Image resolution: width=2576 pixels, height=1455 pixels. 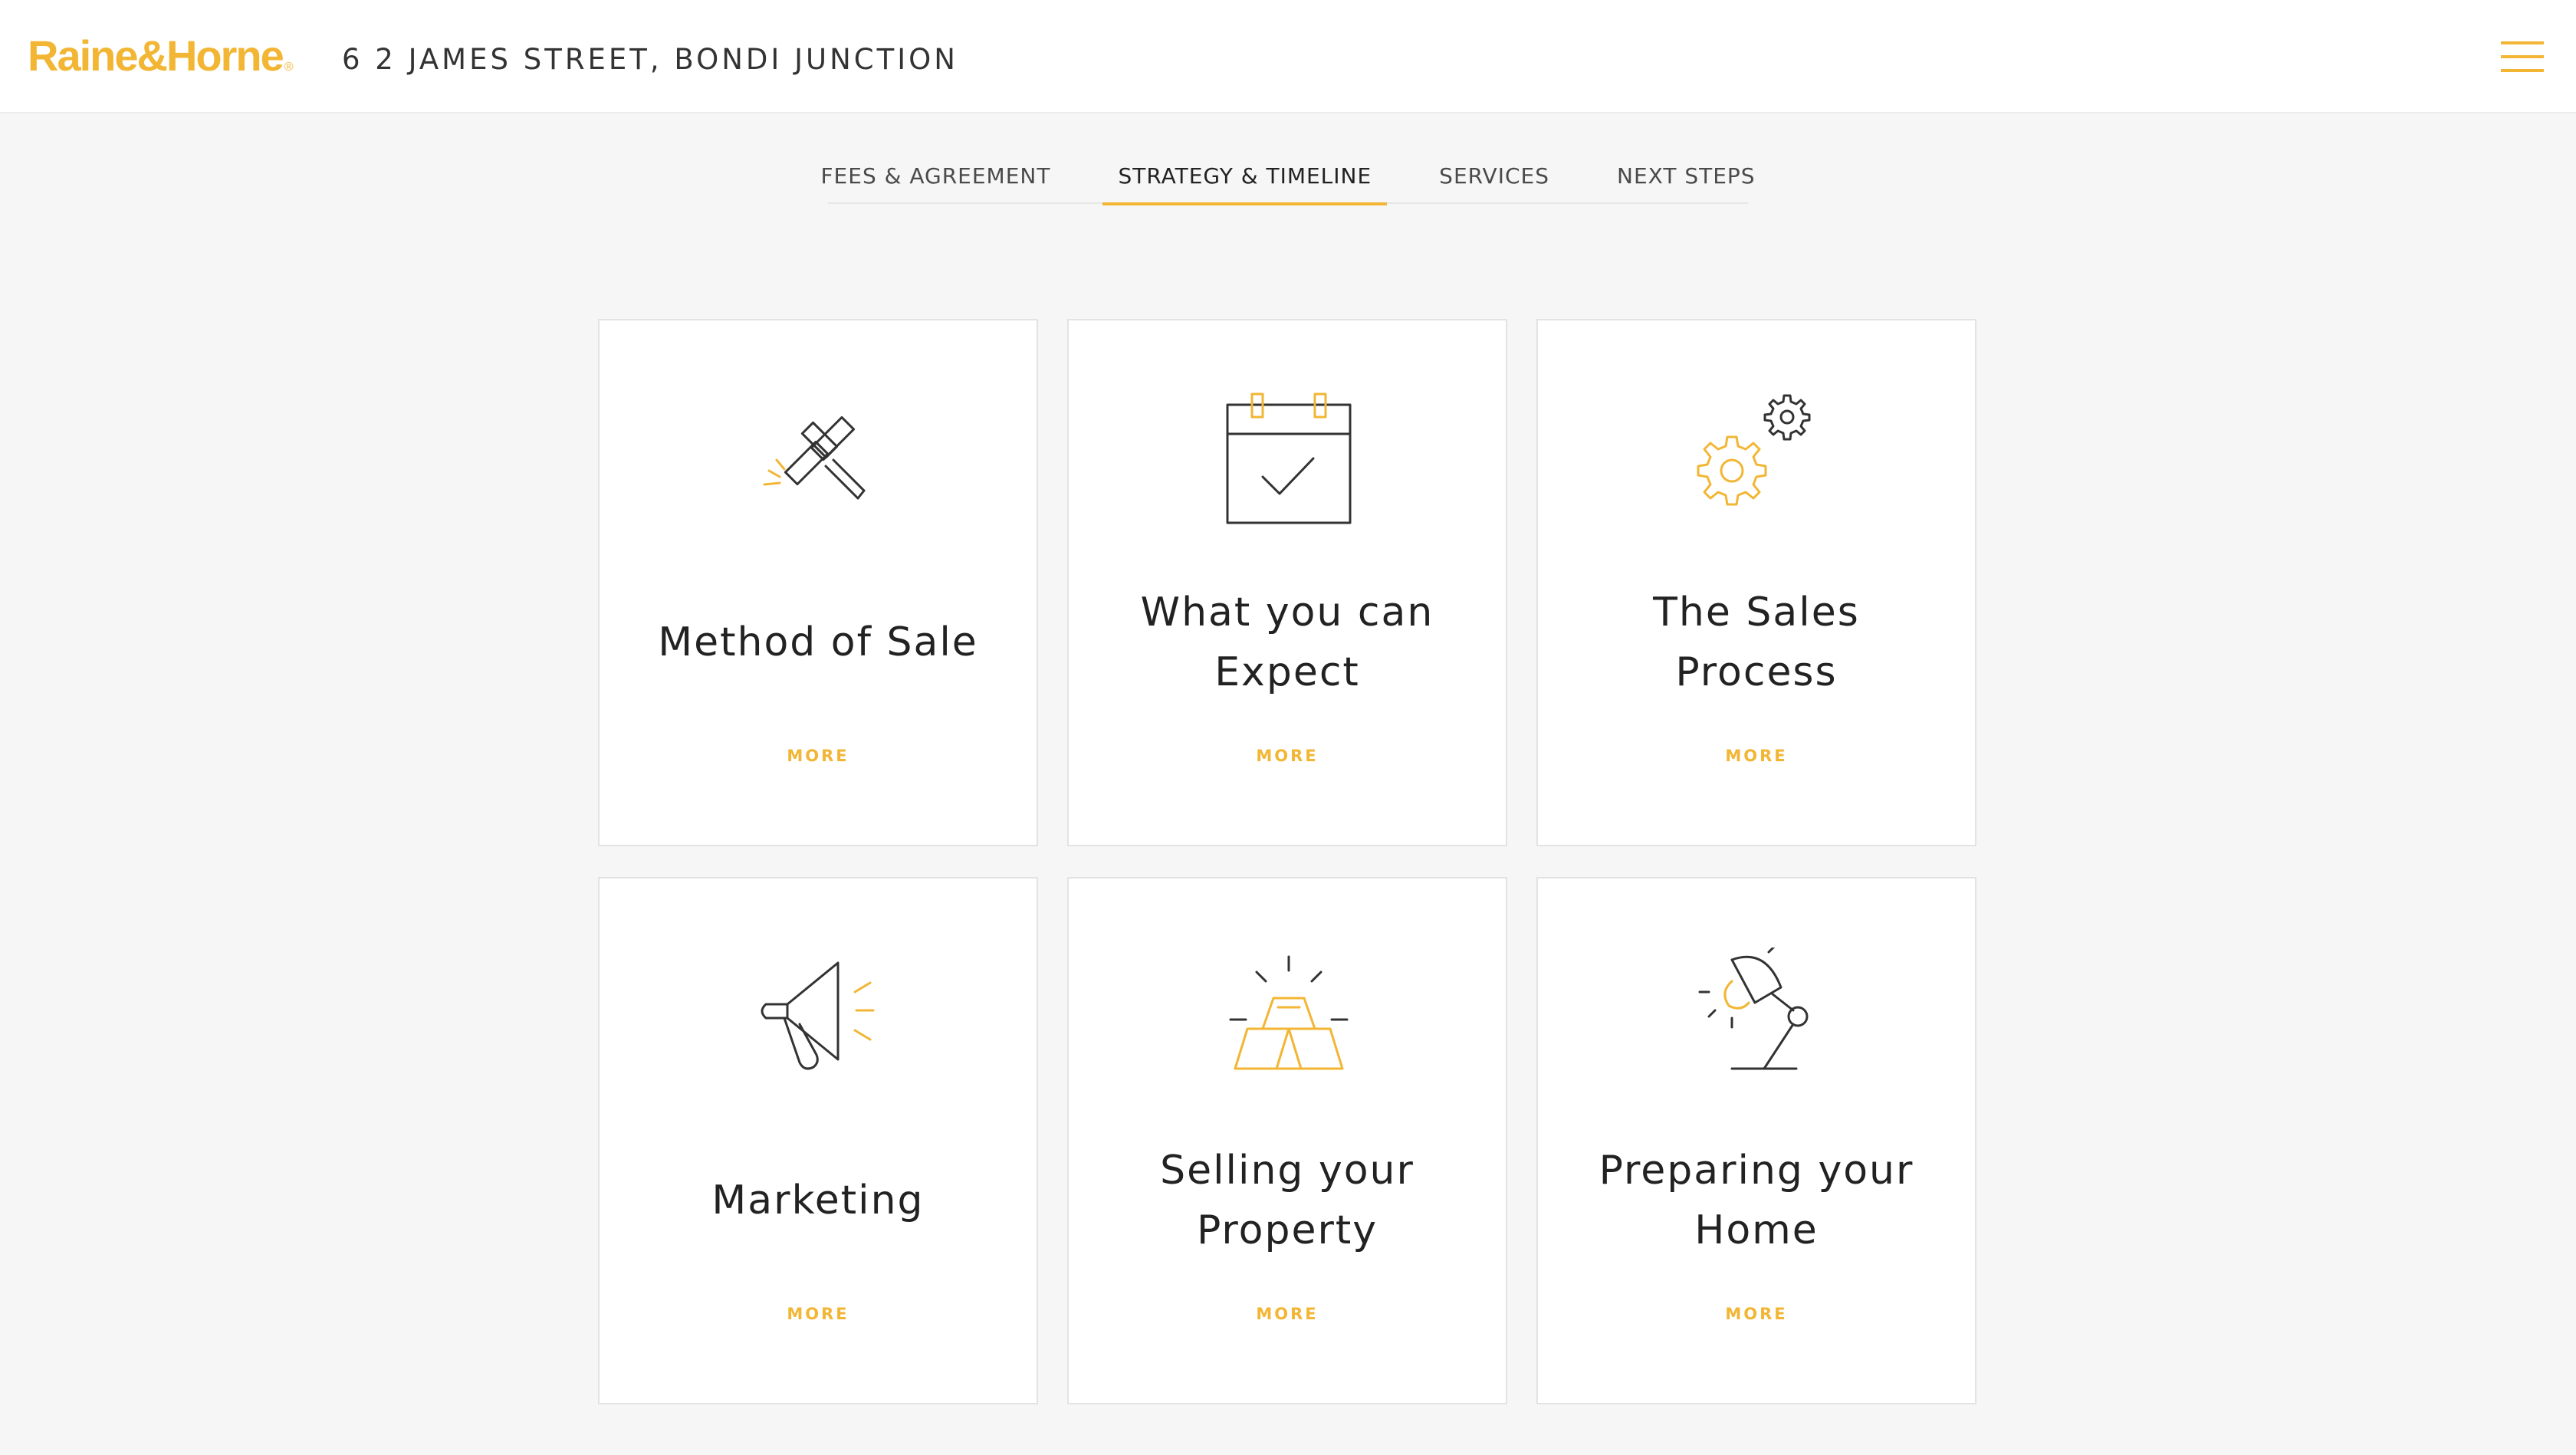 What do you see at coordinates (1287, 642) in the screenshot?
I see `card-title: What you can Expect` at bounding box center [1287, 642].